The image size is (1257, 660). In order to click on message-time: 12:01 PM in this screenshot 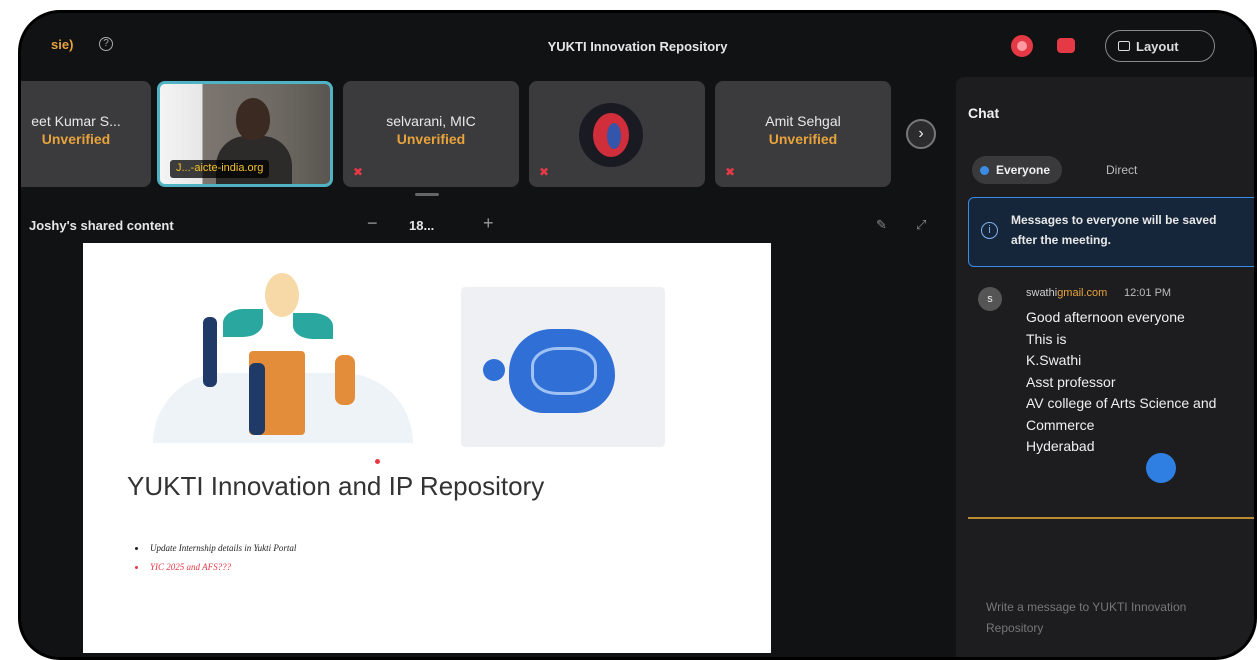, I will do `click(1148, 293)`.